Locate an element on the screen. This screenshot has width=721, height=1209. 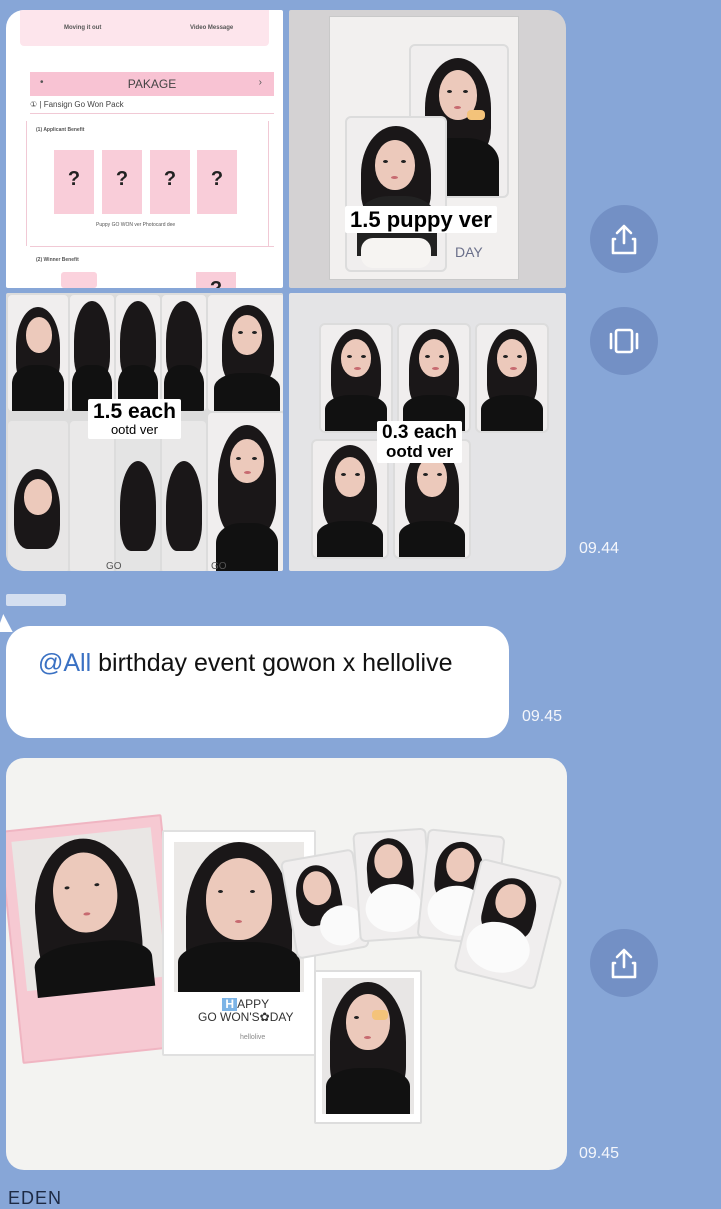
next-sender-name: EDEN is located at coordinates (35, 1198).